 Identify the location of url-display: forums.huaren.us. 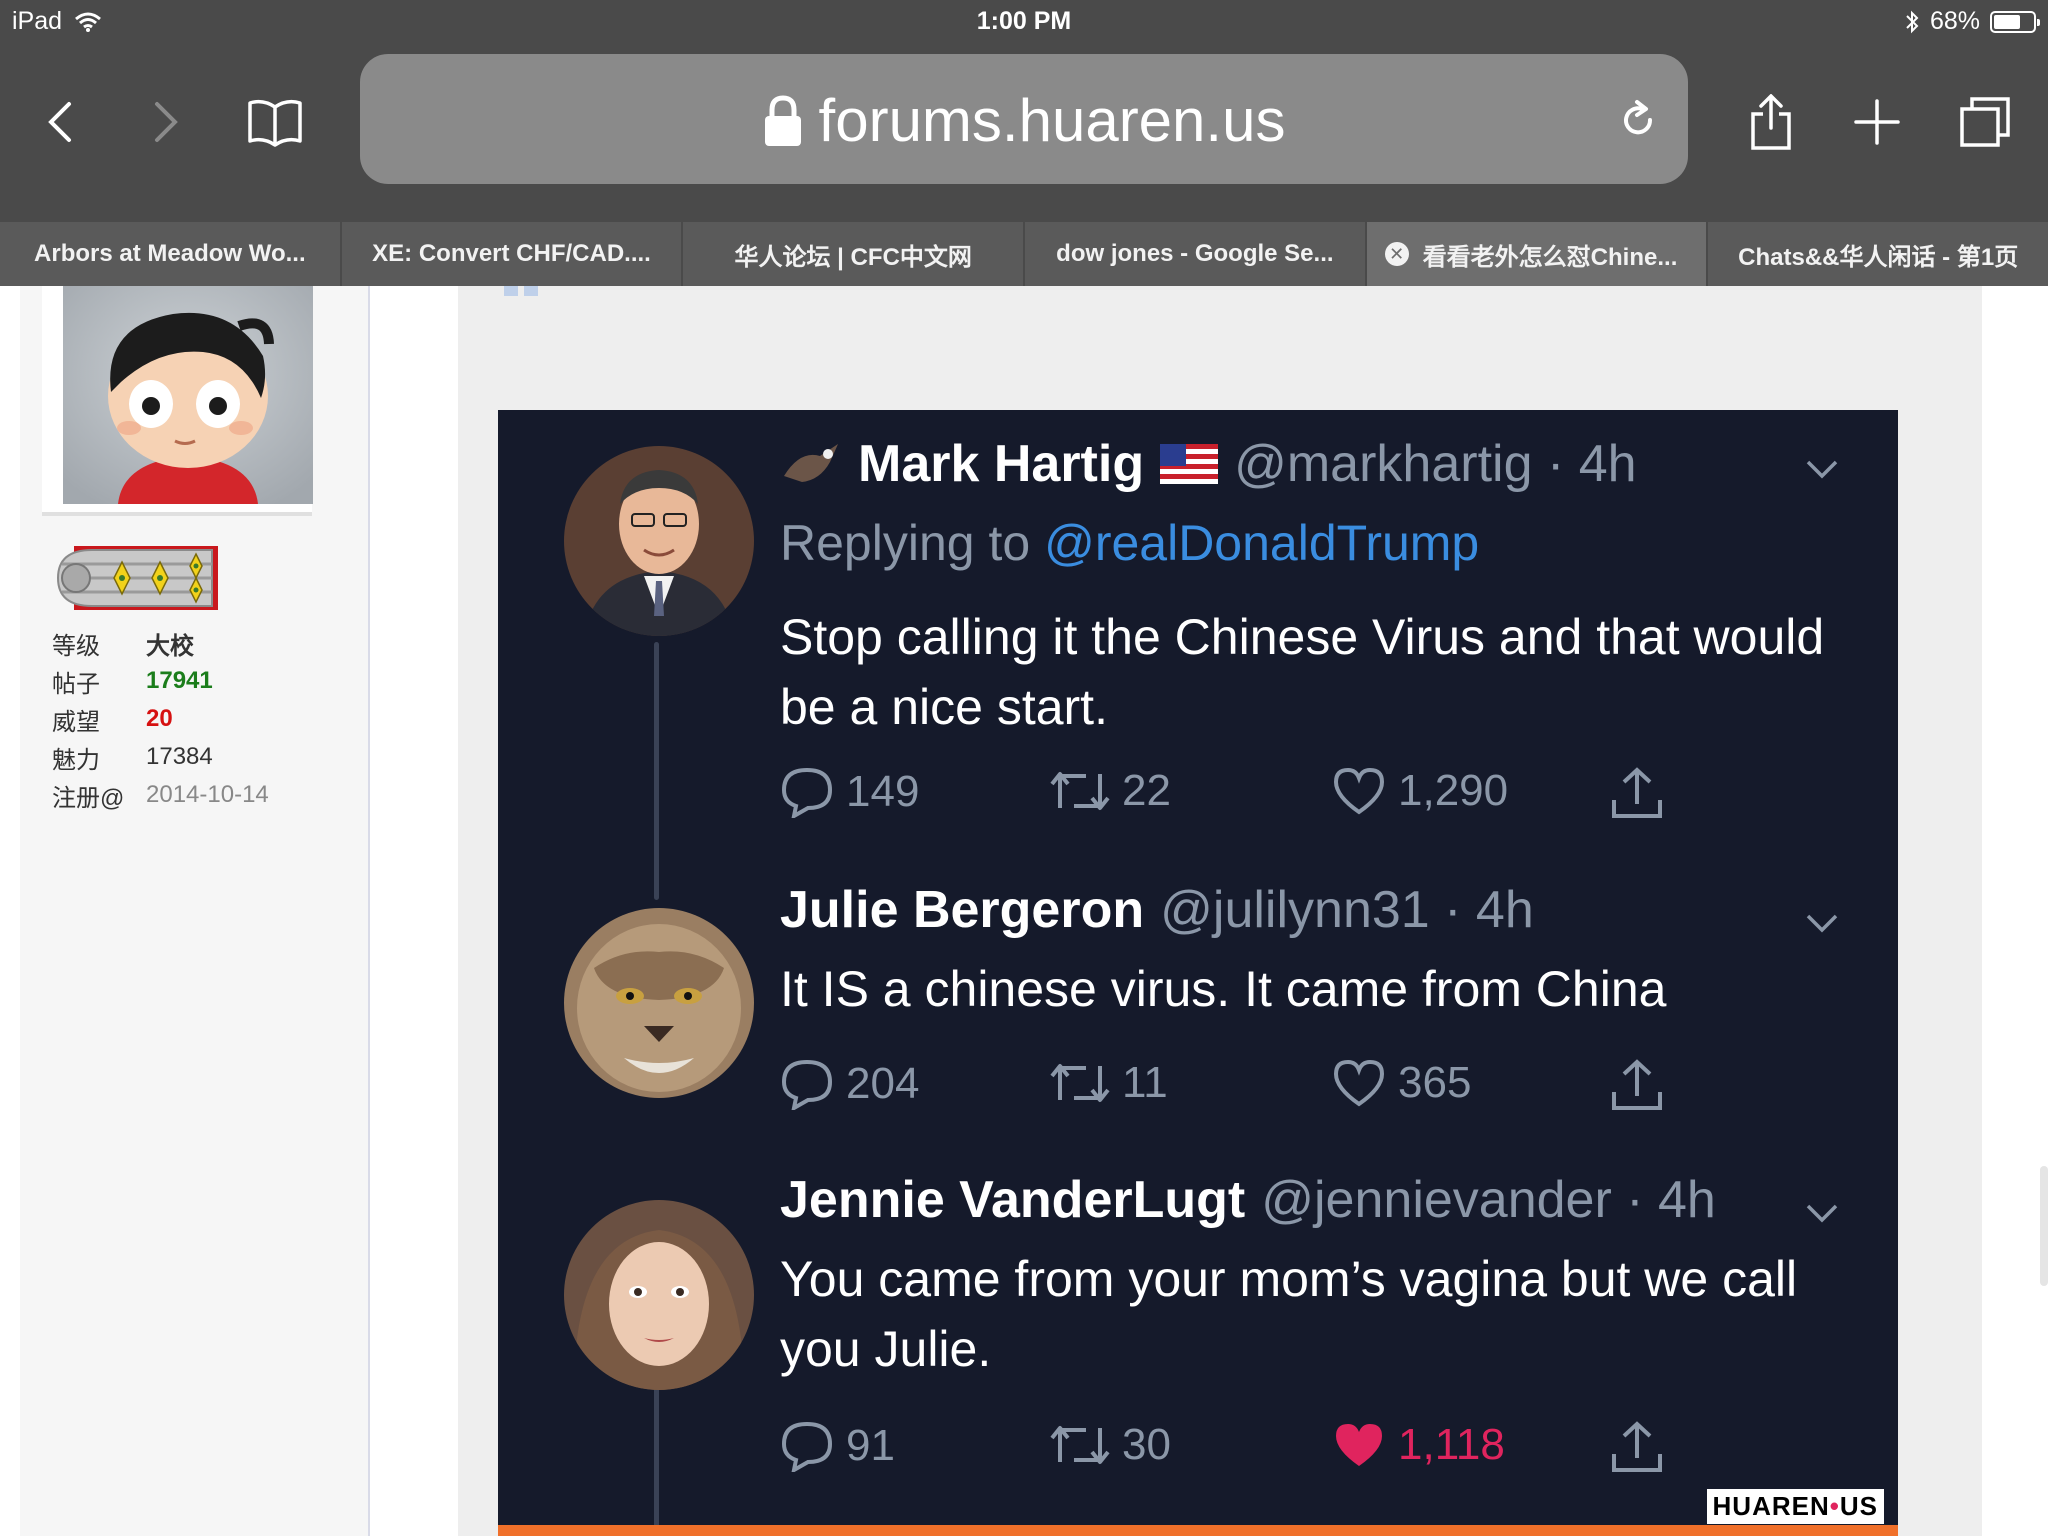
(1024, 120).